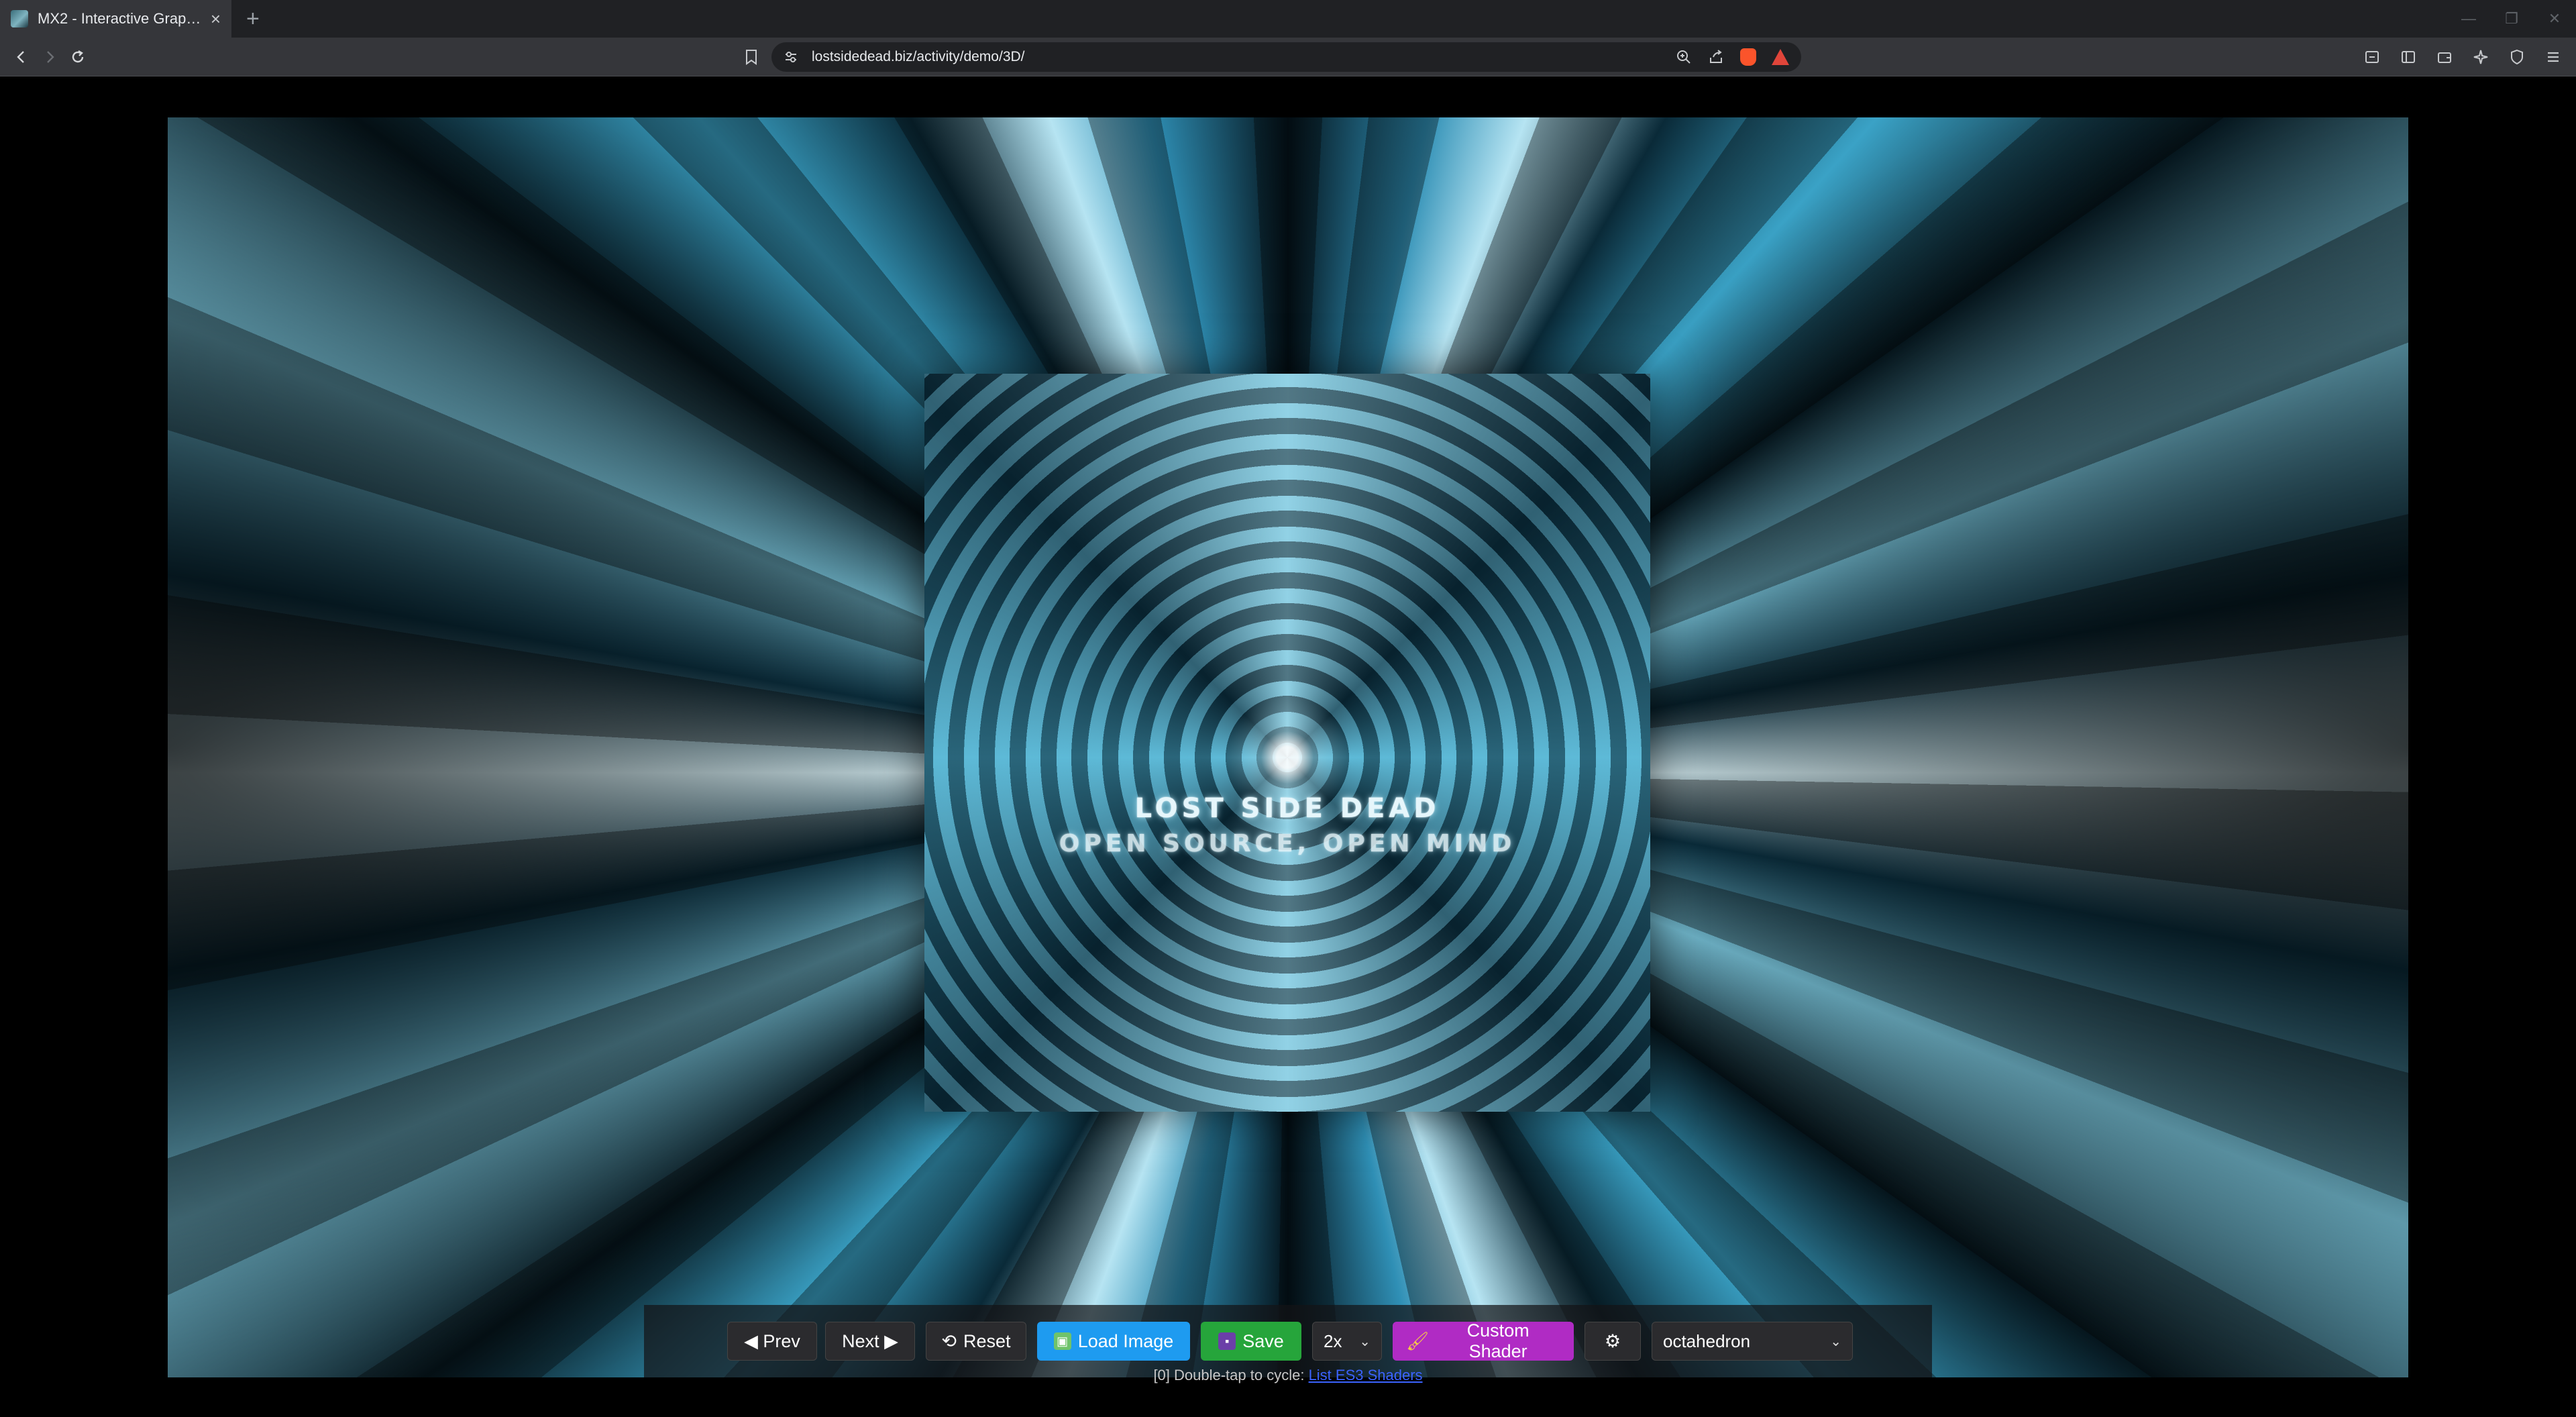 This screenshot has height=1417, width=2576. Describe the element at coordinates (1752, 1341) in the screenshot. I see `shape-select: octahedron ⌄` at that location.